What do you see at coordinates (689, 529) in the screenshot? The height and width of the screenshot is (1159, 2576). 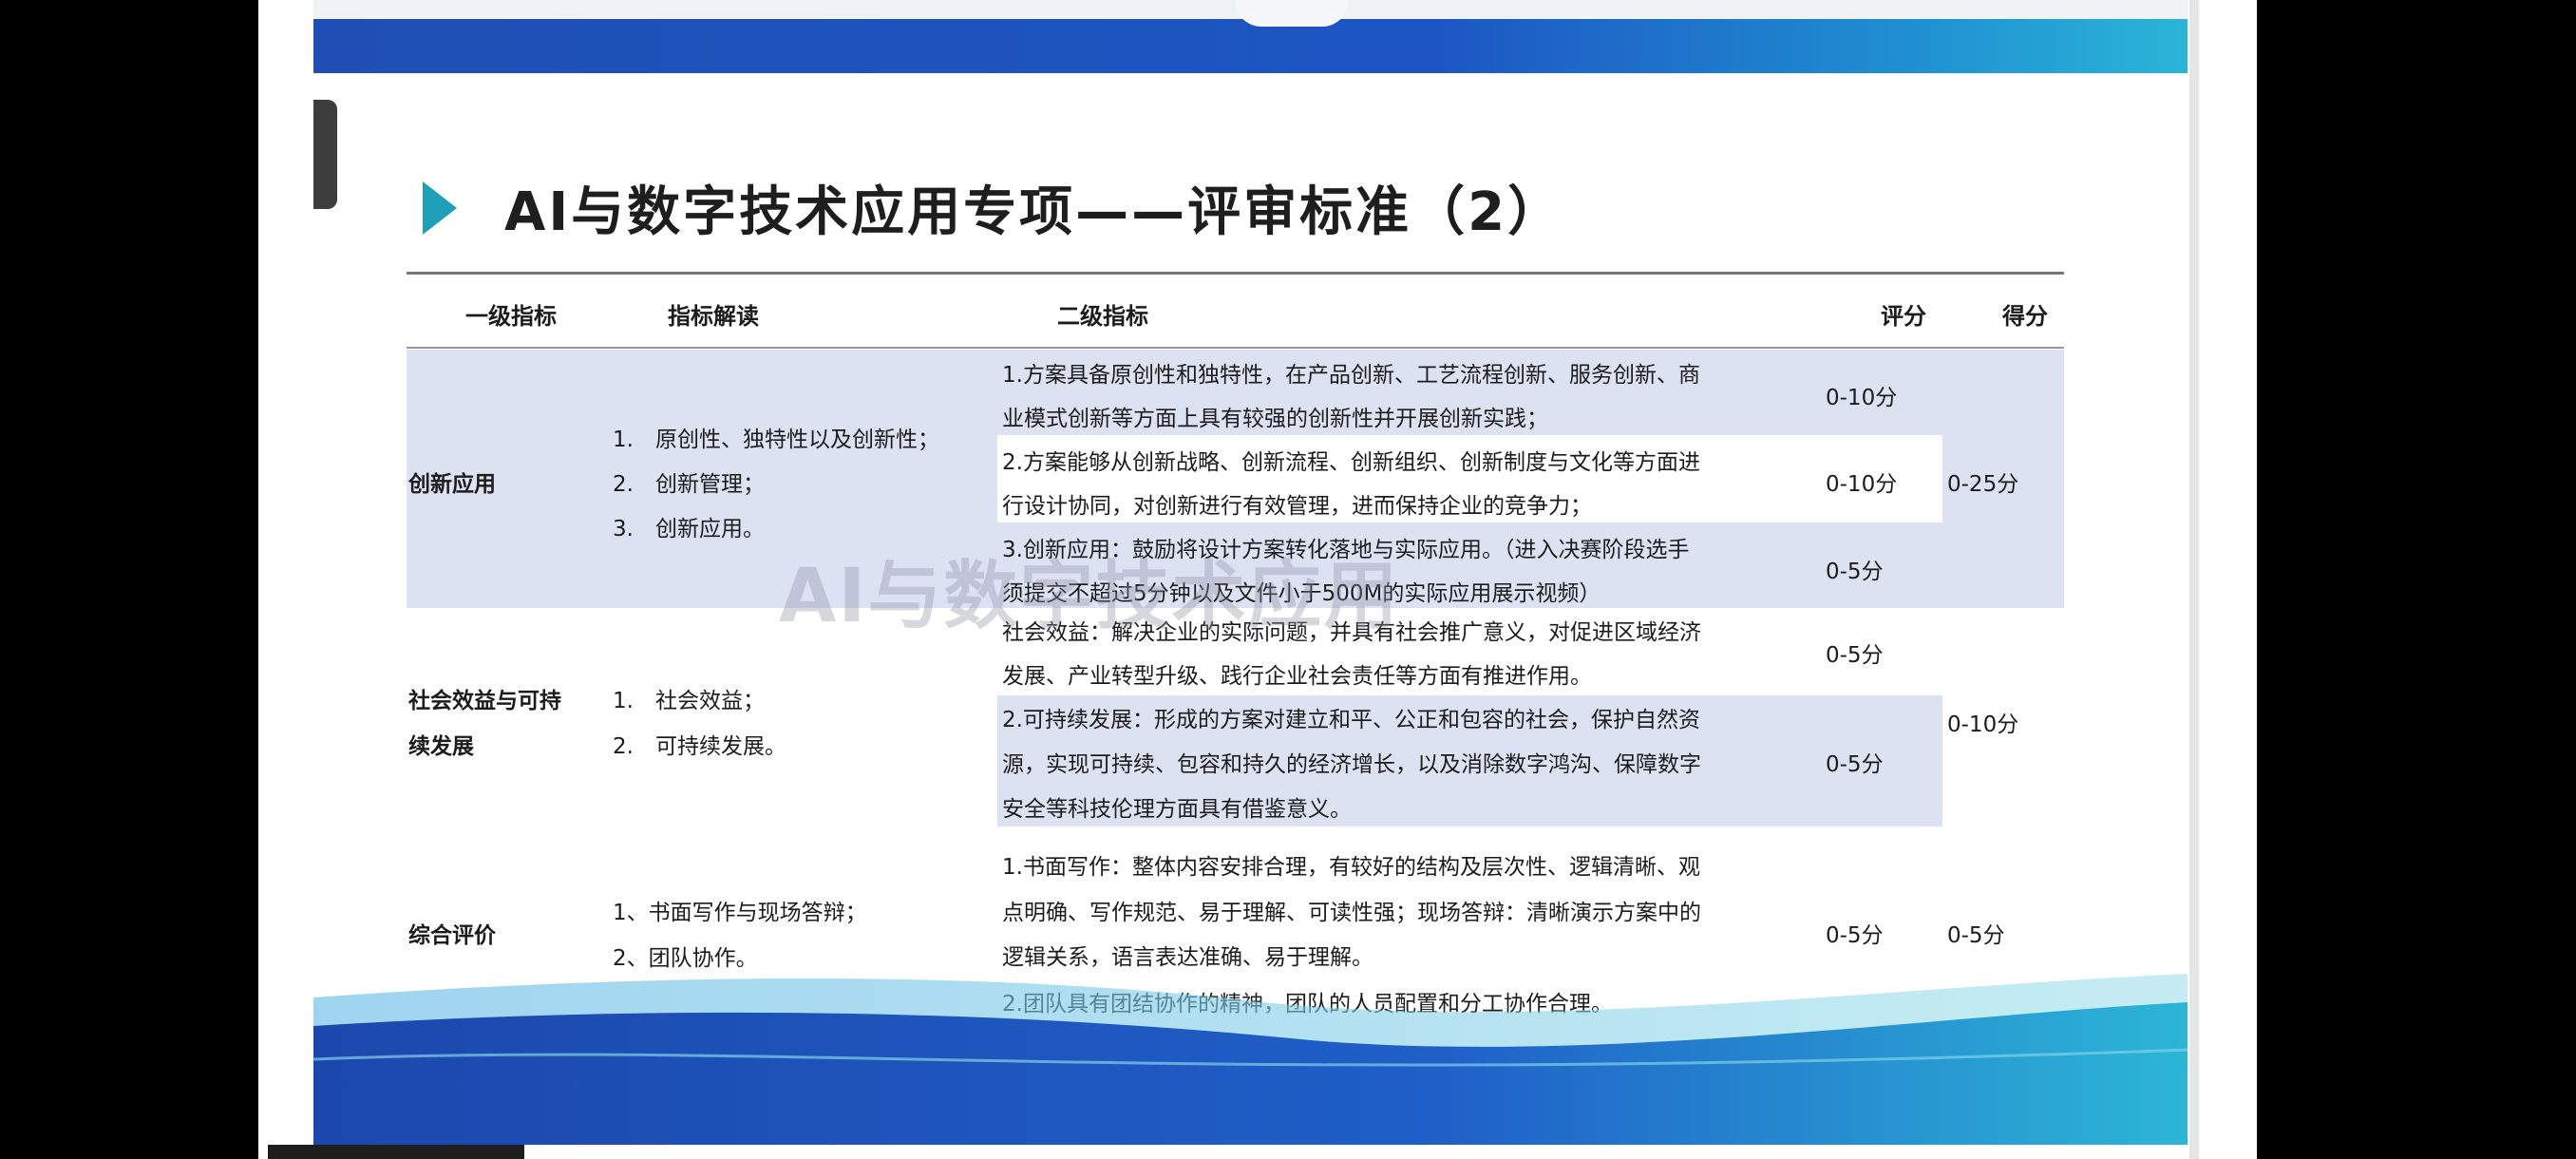 I see `interp-item: 3. 创新应用。` at bounding box center [689, 529].